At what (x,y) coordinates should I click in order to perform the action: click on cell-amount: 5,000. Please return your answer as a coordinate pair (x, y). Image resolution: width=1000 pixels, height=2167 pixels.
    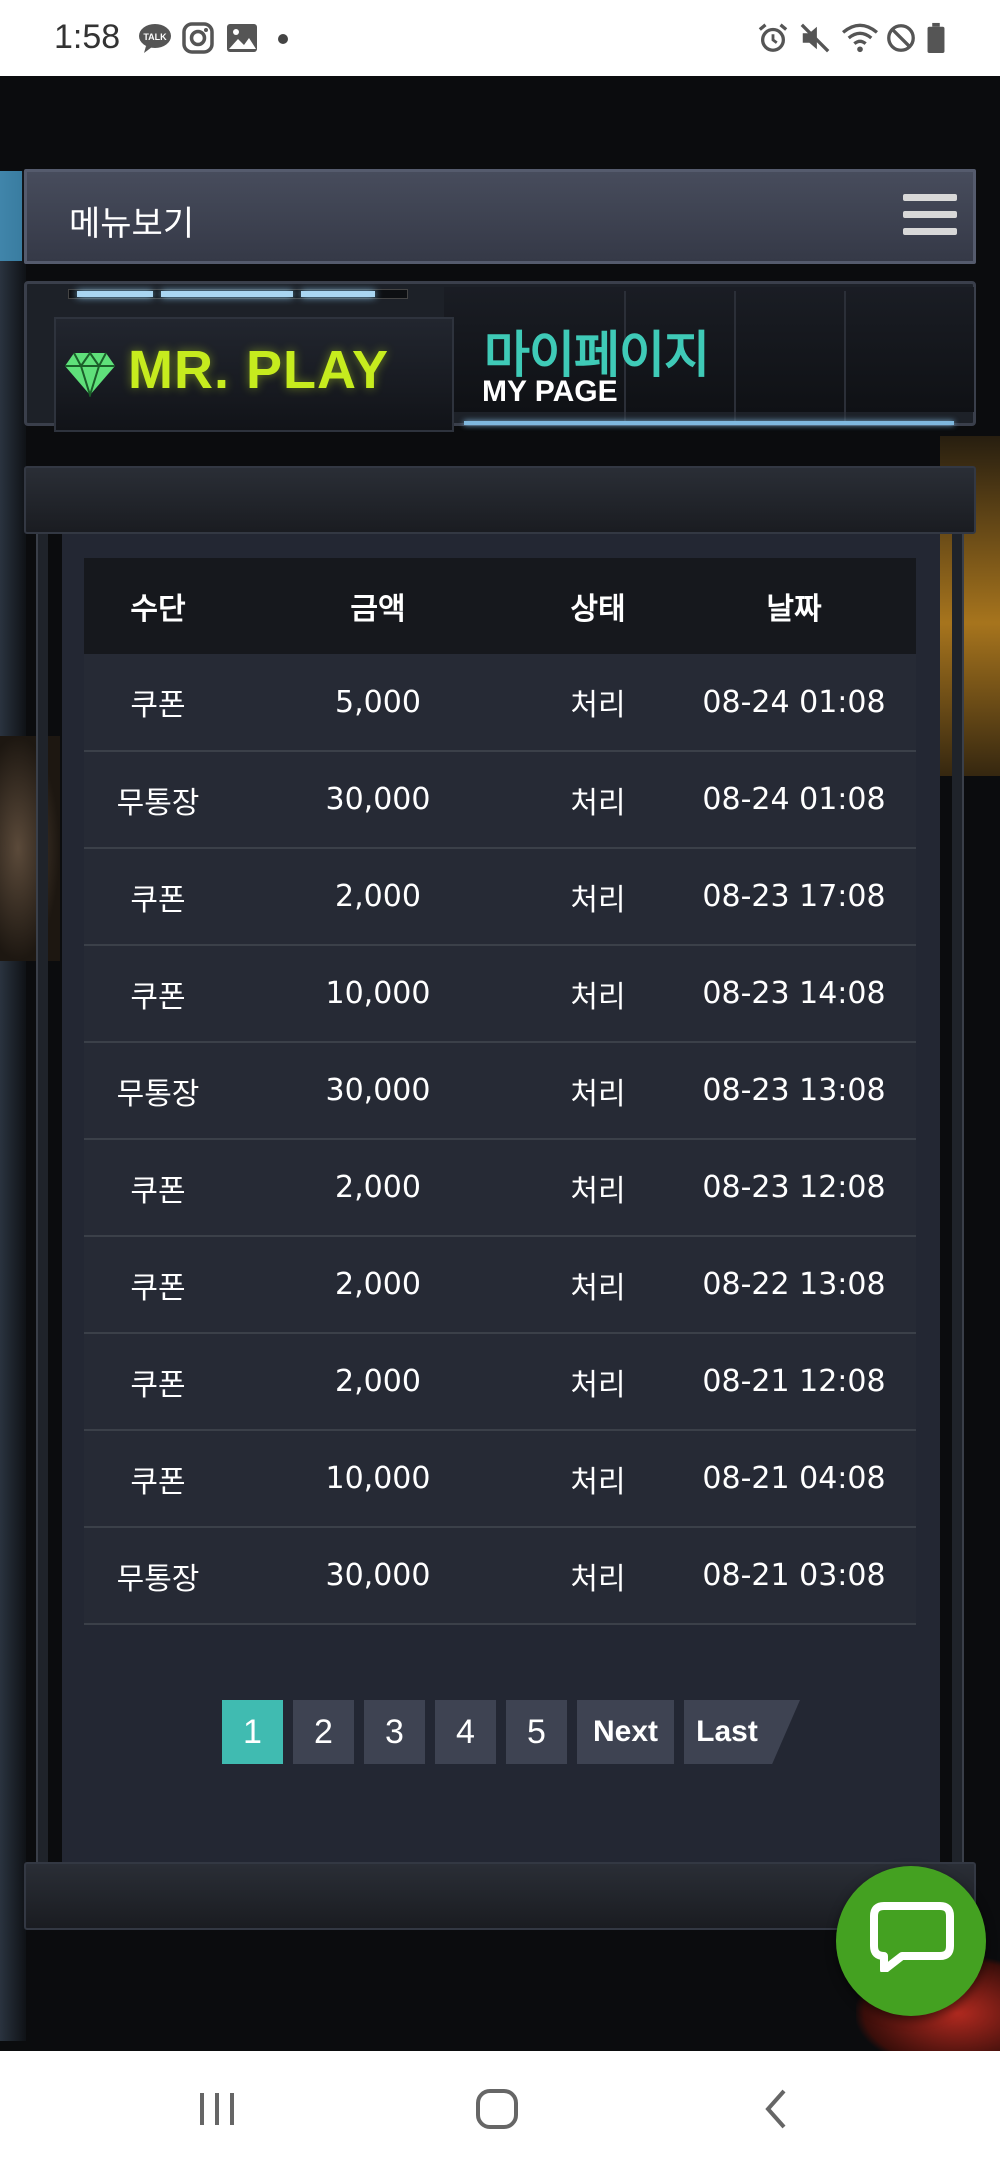
    Looking at the image, I should click on (378, 702).